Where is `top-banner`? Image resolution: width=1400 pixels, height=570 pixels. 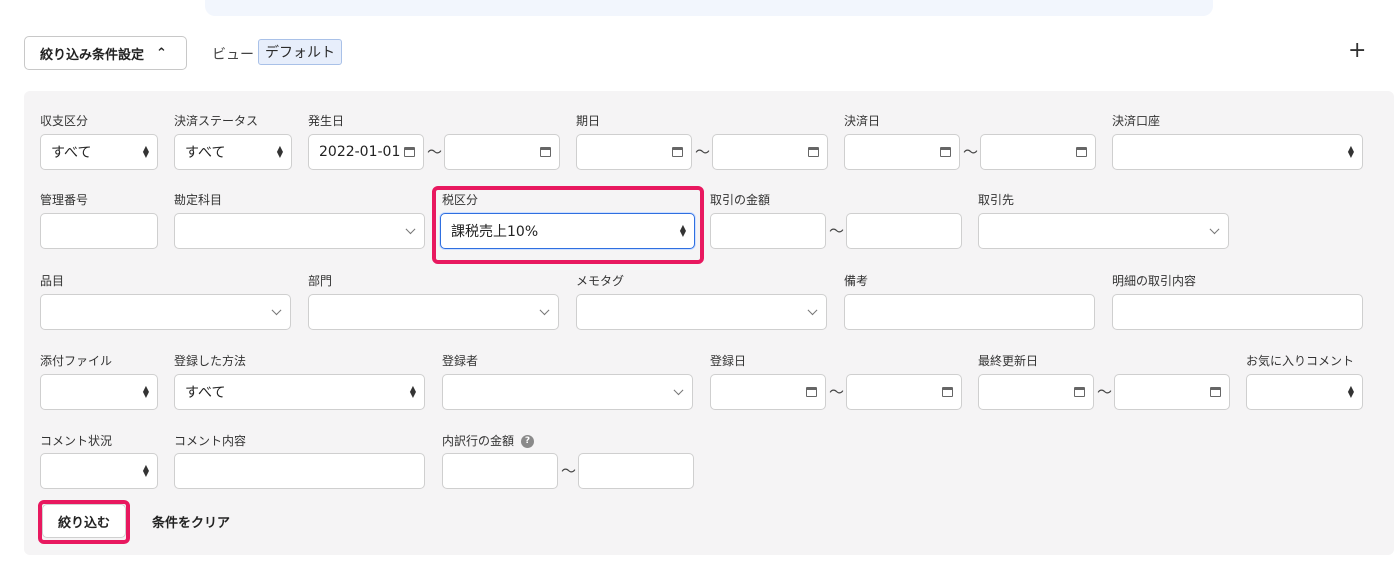 top-banner is located at coordinates (709, 8).